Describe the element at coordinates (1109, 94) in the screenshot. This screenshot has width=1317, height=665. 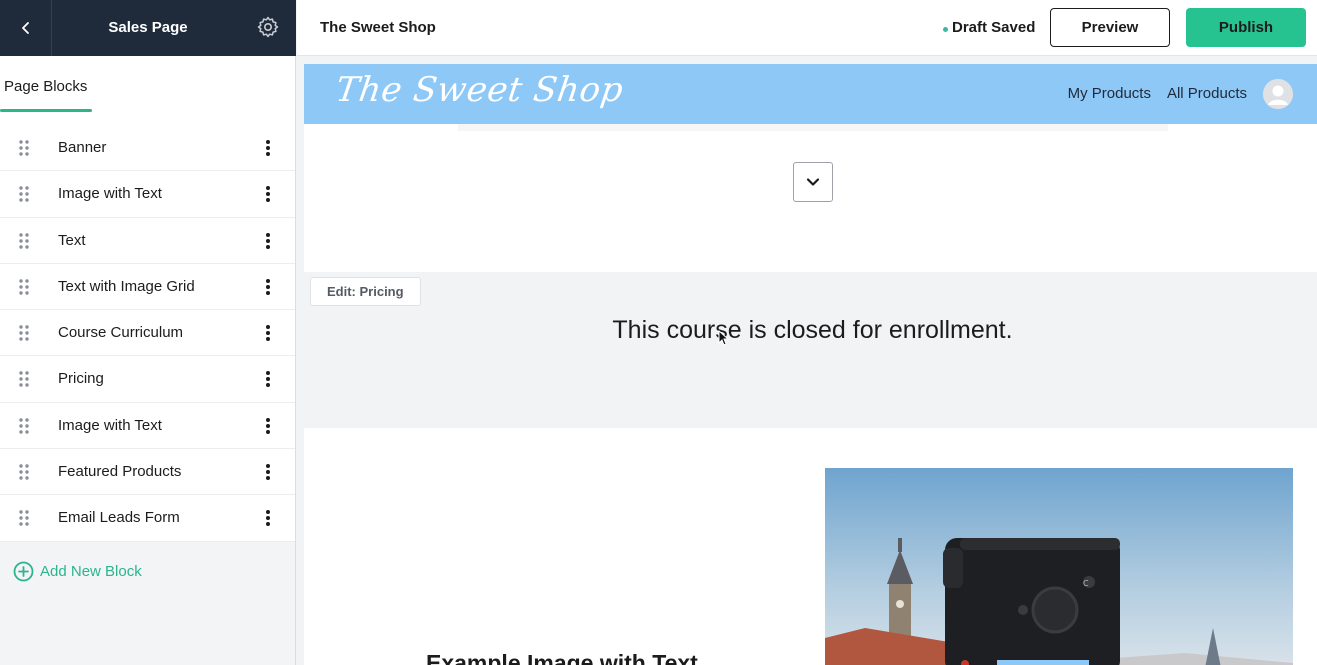
I see `nav-link-my-products: My Products` at that location.